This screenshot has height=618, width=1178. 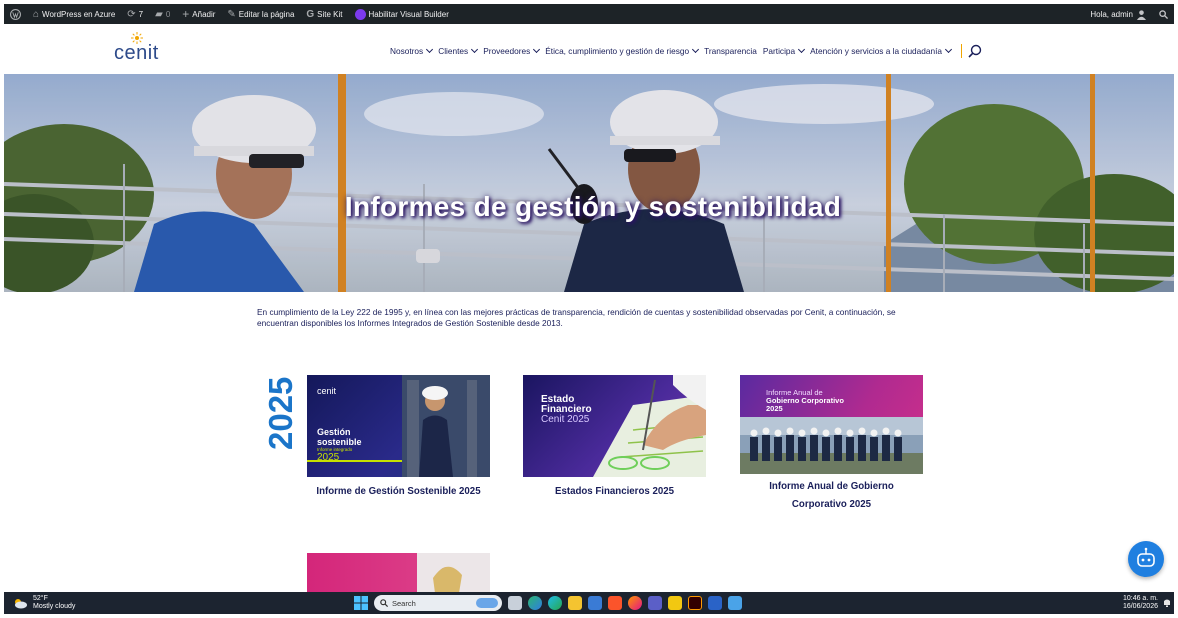 What do you see at coordinates (715, 603) in the screenshot?
I see `security-icon` at bounding box center [715, 603].